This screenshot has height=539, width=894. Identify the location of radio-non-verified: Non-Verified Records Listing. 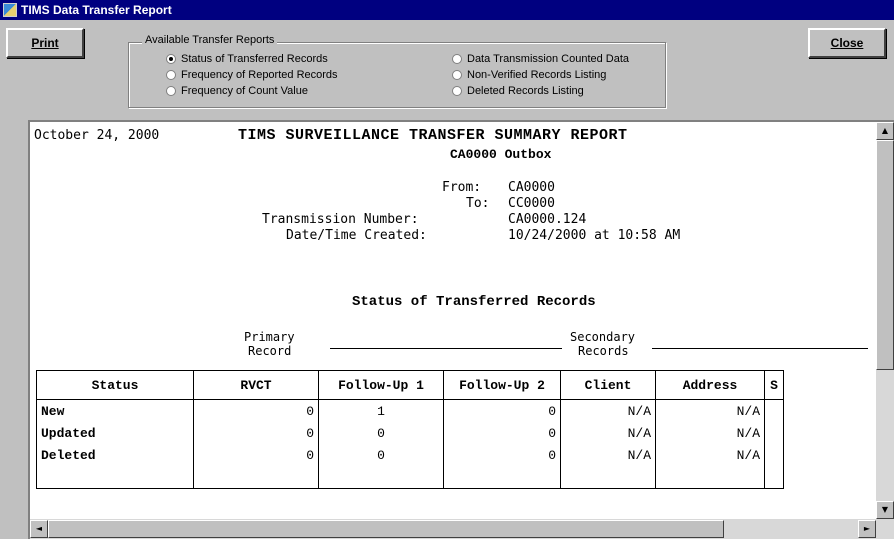
(529, 75).